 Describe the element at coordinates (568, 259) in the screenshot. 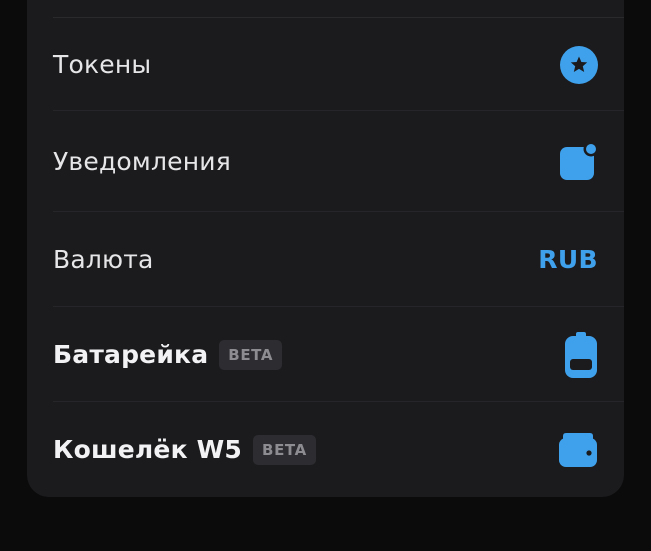

I see `currency-value: RUB` at that location.